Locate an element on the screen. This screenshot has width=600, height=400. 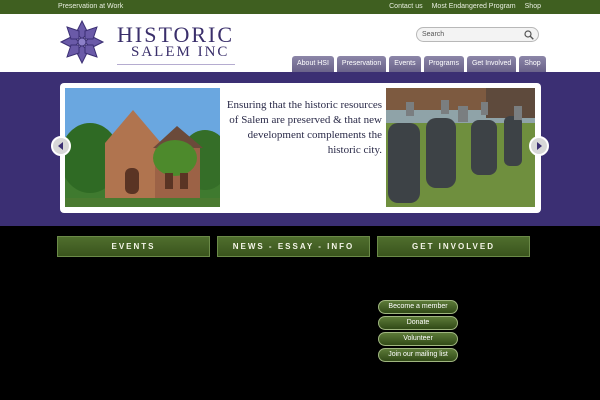
tab-events: Events is located at coordinates (405, 64).